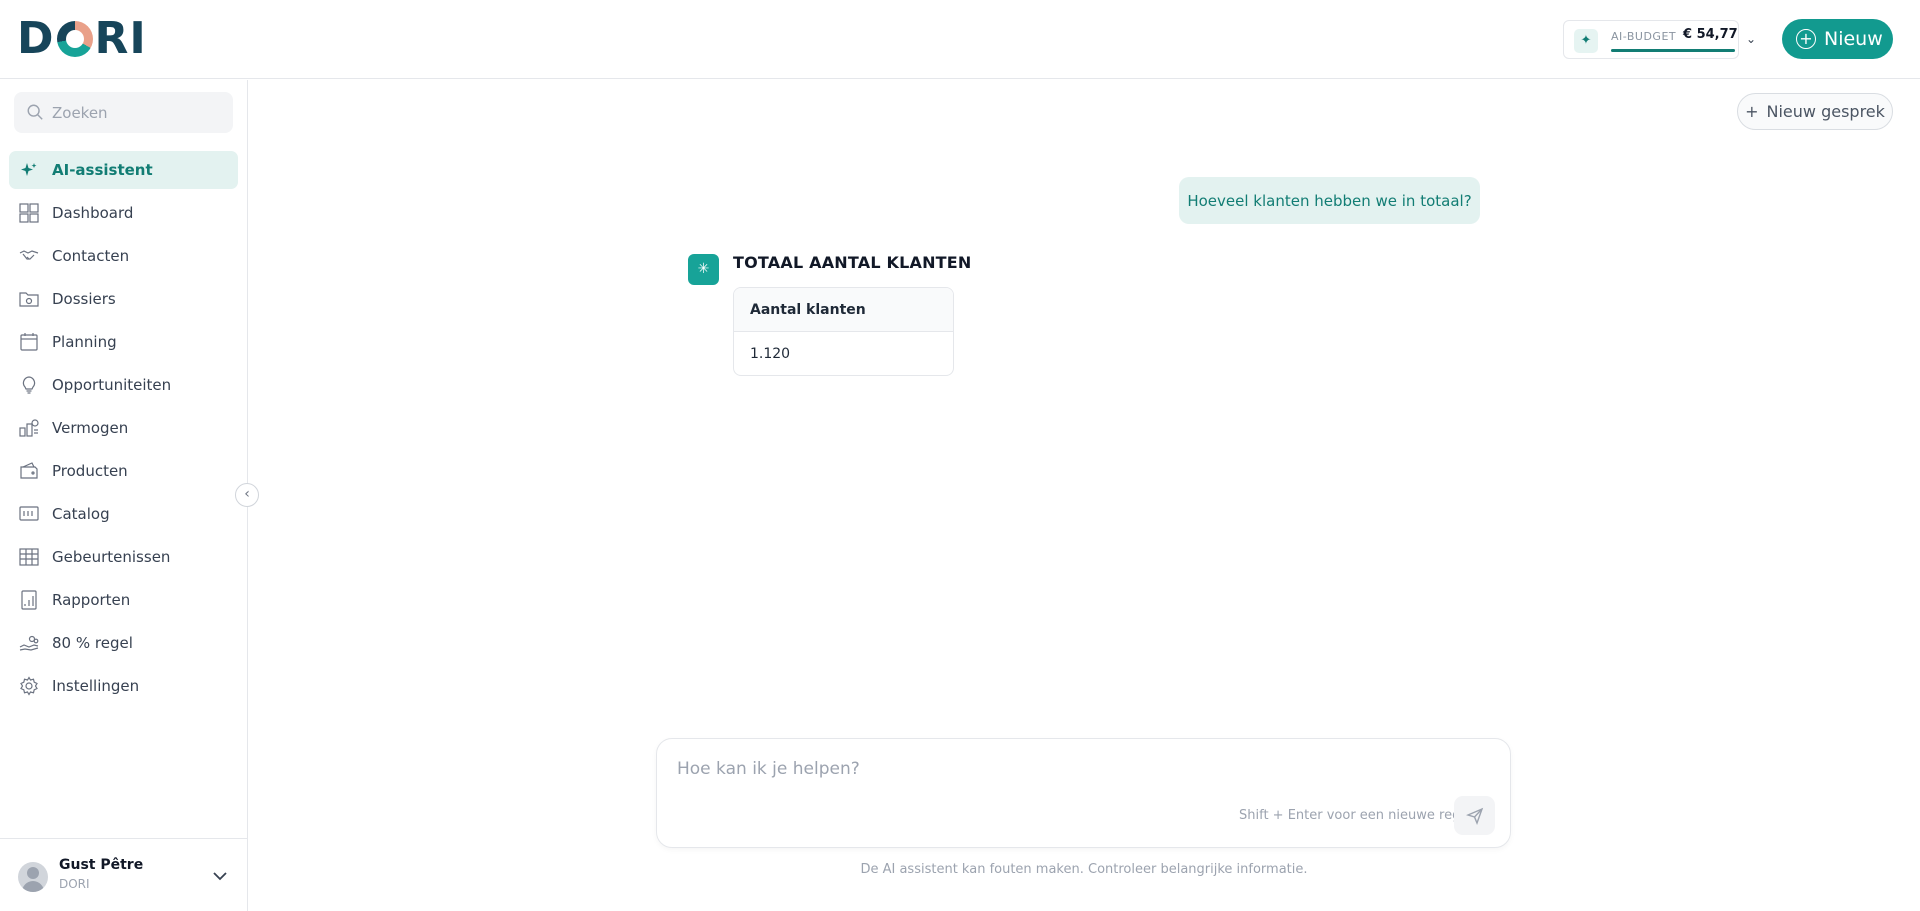  Describe the element at coordinates (29, 213) in the screenshot. I see `dashboard-grid-icon` at that location.